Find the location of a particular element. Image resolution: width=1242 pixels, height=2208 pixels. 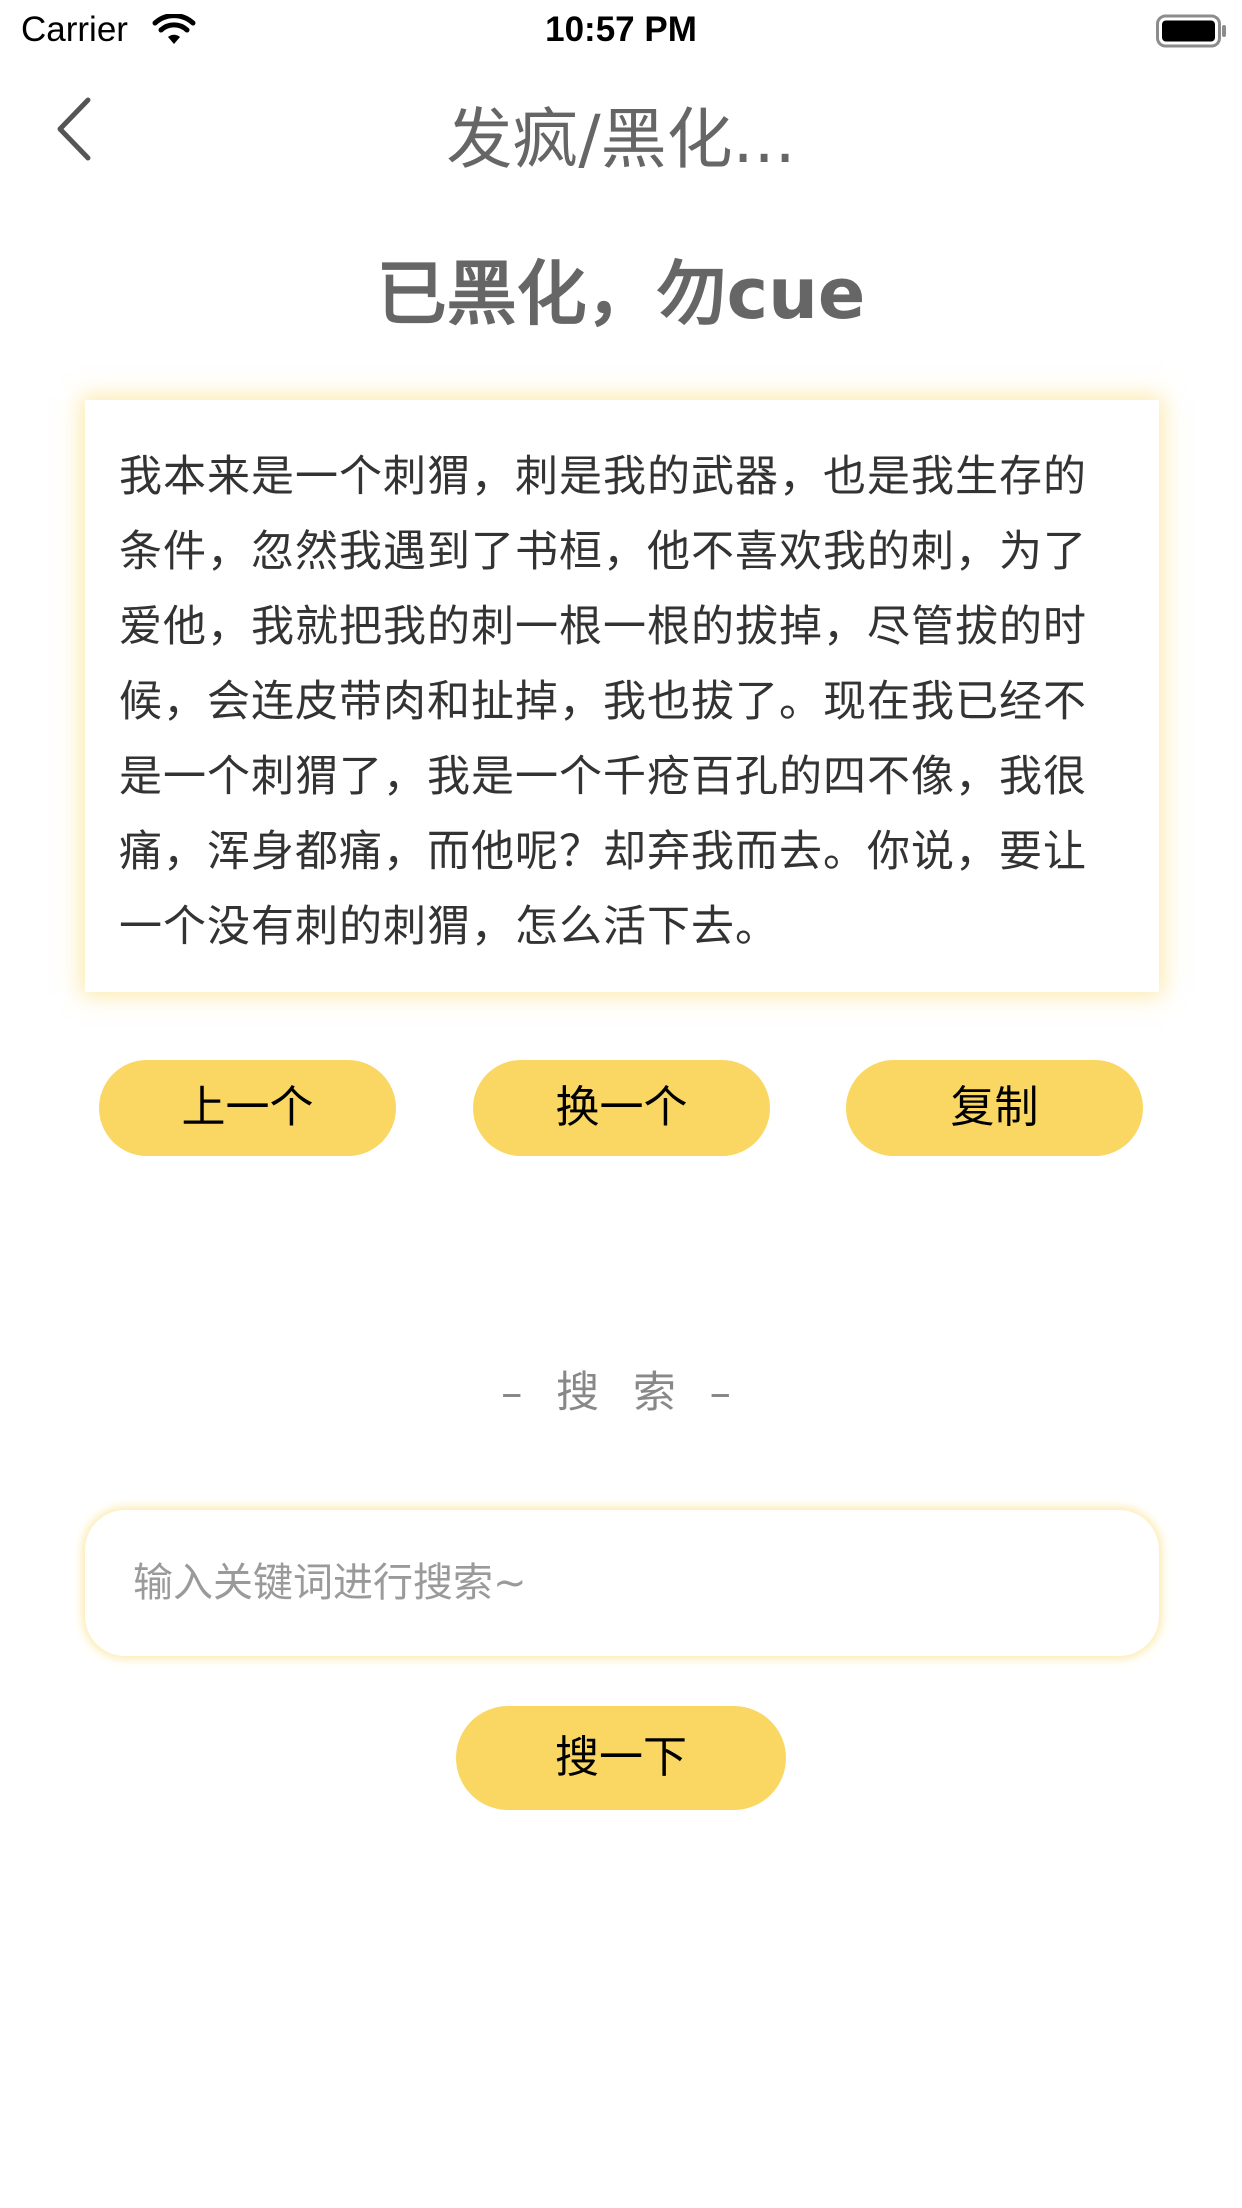

status-time: 10:57 PM is located at coordinates (621, 29).